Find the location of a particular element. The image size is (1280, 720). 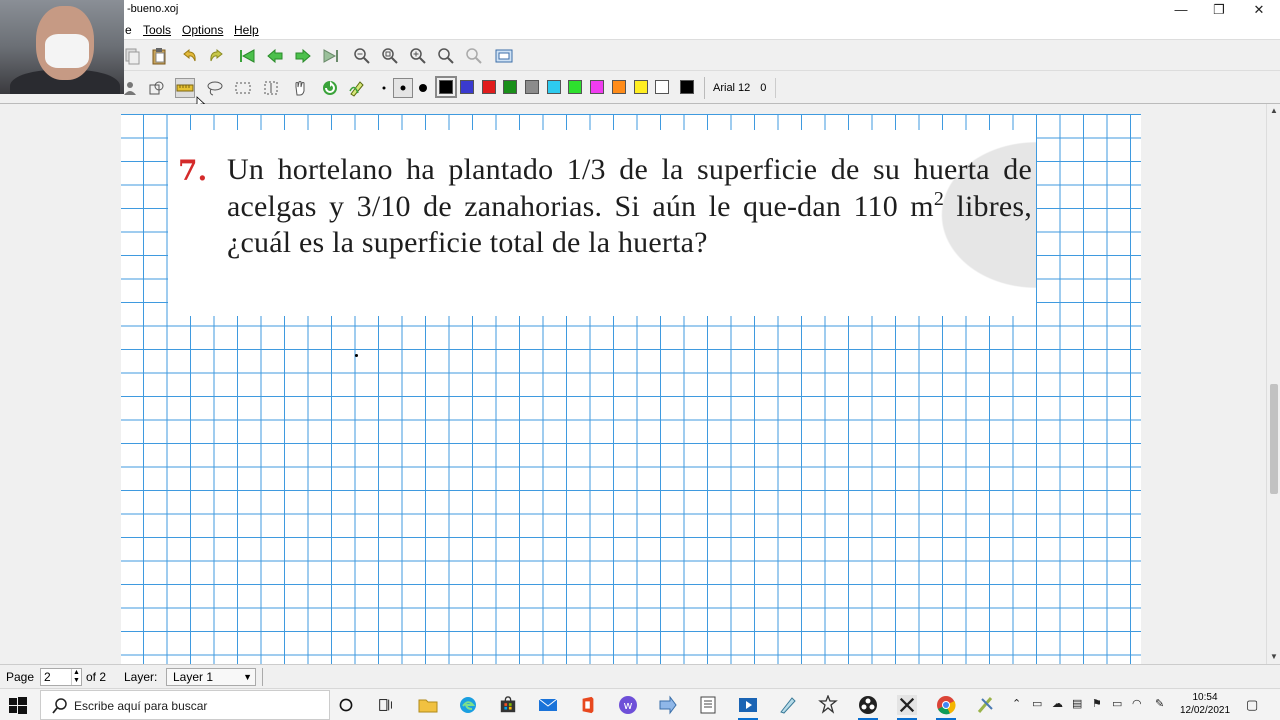

app-arrow-icon is located at coordinates (668, 705).